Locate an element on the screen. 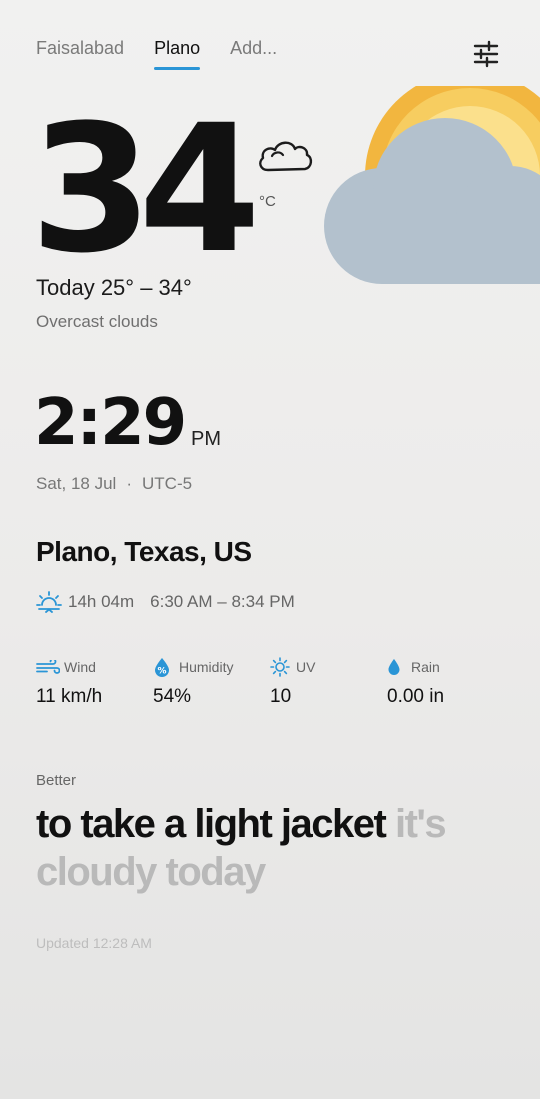 This screenshot has width=540, height=1099. temperature-range: Today 25° – 34° is located at coordinates (114, 287).